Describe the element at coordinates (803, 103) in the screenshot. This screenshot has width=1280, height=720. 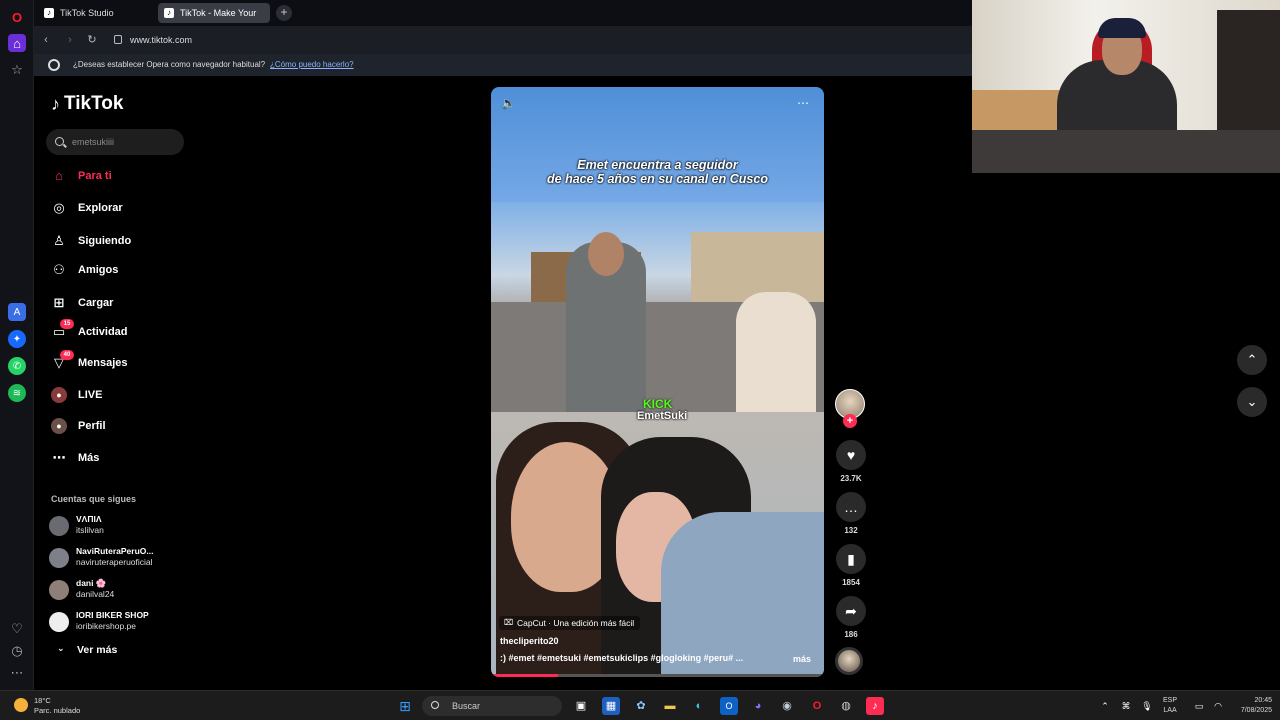
I see `more-options-icon: ⋯` at that location.